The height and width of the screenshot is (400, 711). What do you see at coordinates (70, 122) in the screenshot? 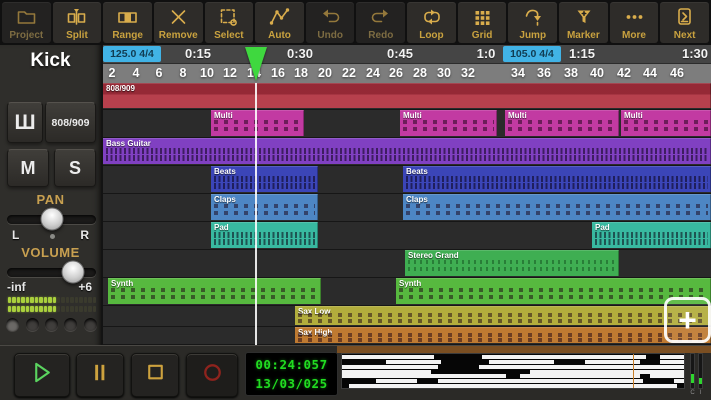
I see `instrument-preset-button: 808/909` at bounding box center [70, 122].